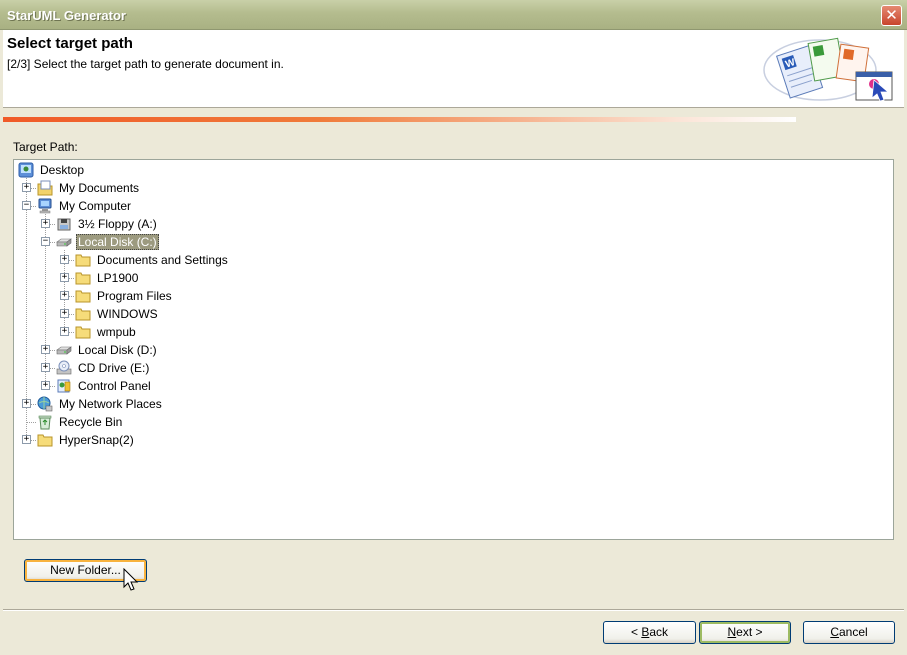 This screenshot has height=655, width=907. Describe the element at coordinates (45, 147) in the screenshot. I see `target-path-label: Target Path:` at that location.